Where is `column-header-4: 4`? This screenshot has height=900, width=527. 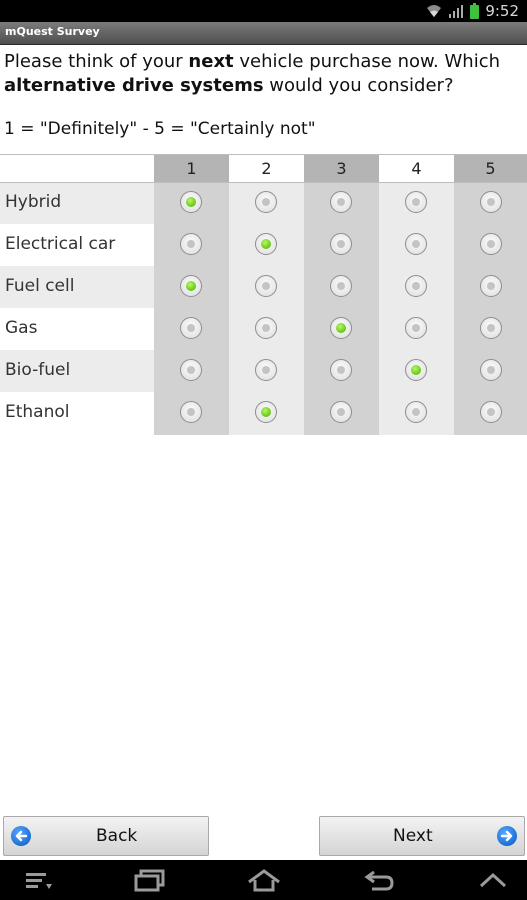 column-header-4: 4 is located at coordinates (416, 168).